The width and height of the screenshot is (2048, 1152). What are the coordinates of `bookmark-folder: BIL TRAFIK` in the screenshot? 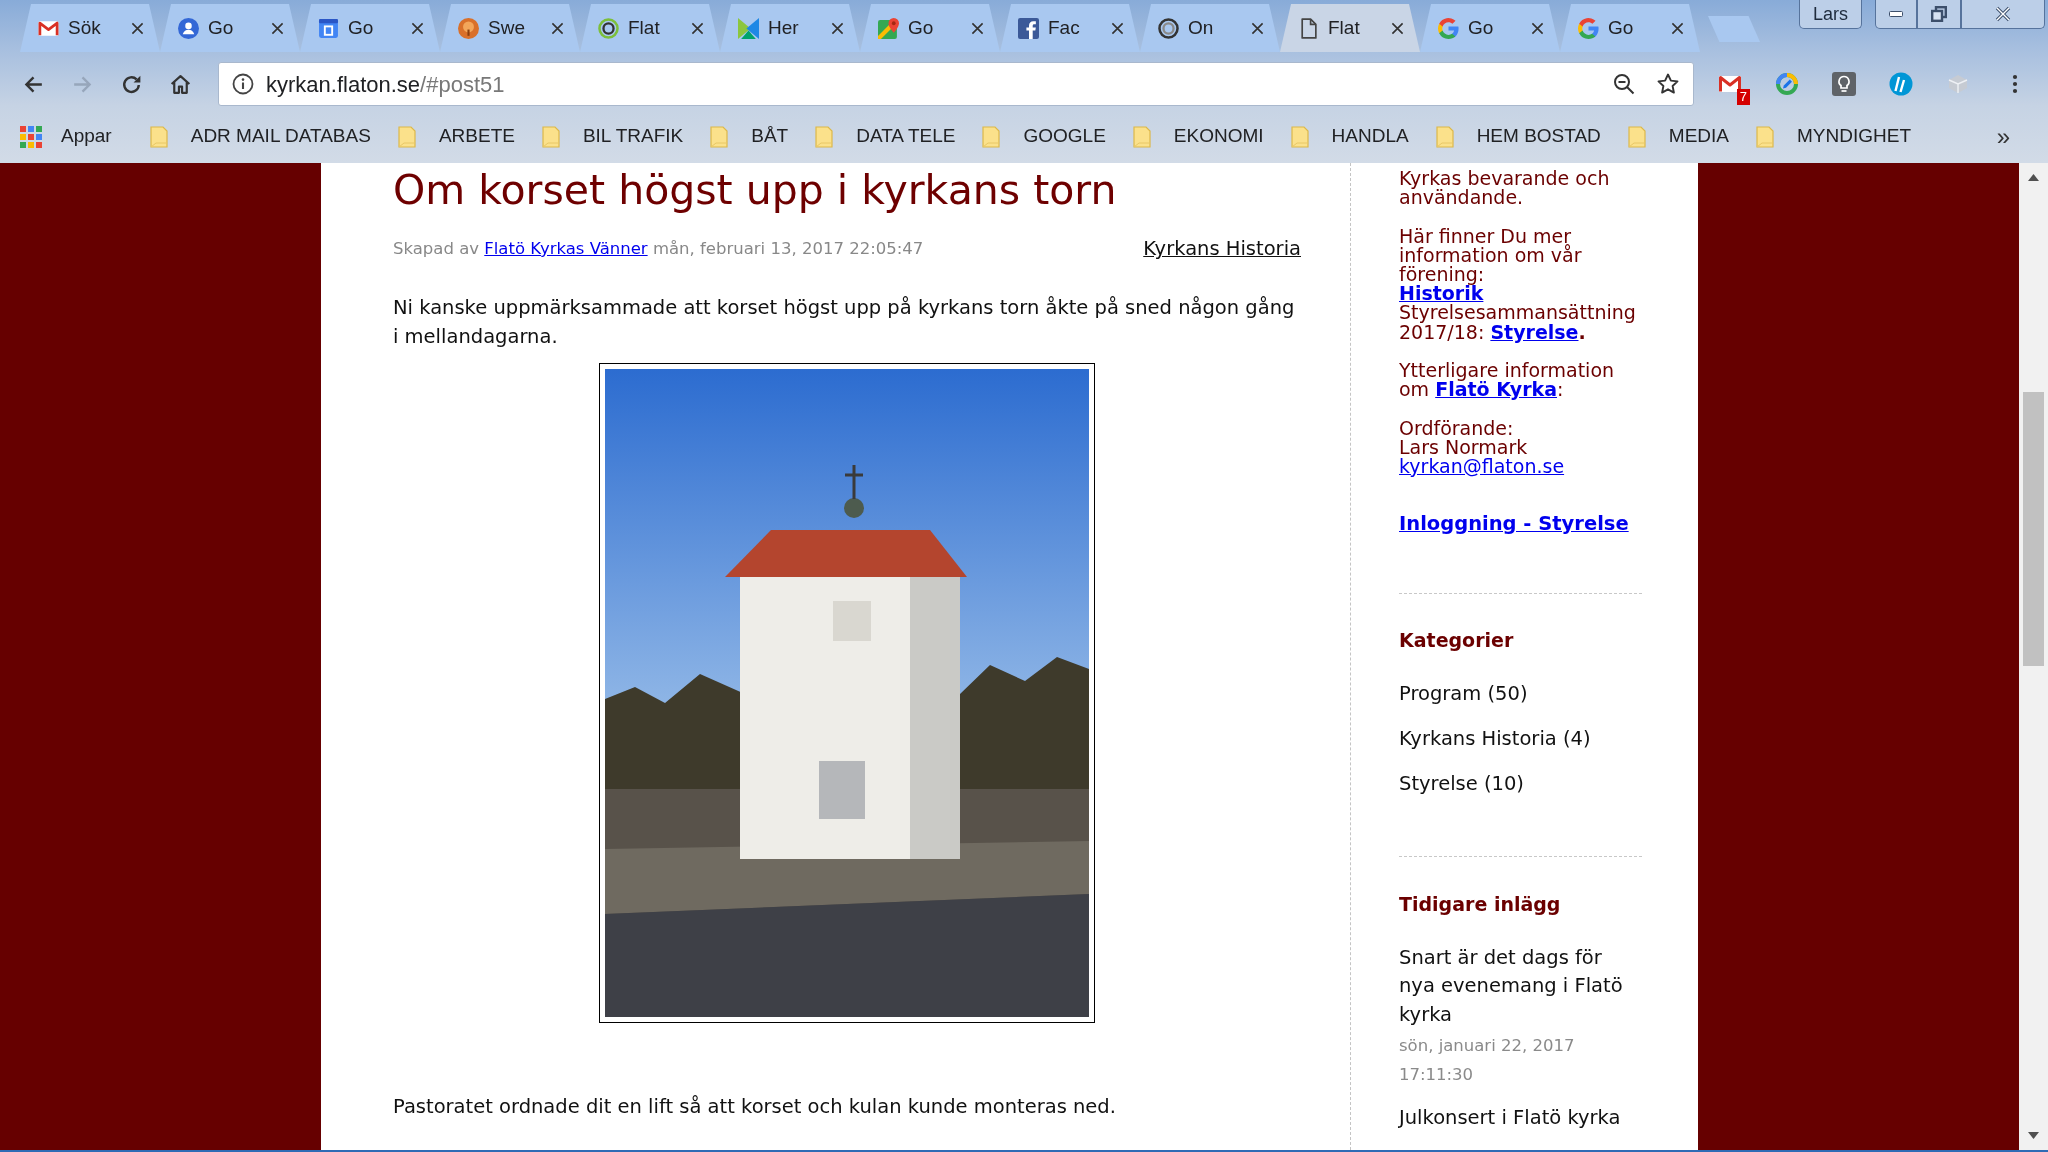 It's located at (612, 136).